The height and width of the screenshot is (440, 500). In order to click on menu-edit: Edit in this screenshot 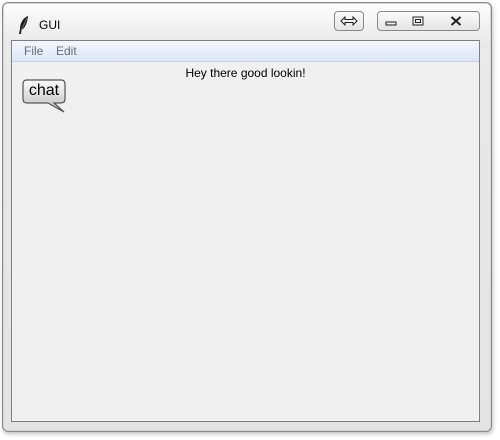, I will do `click(66, 51)`.